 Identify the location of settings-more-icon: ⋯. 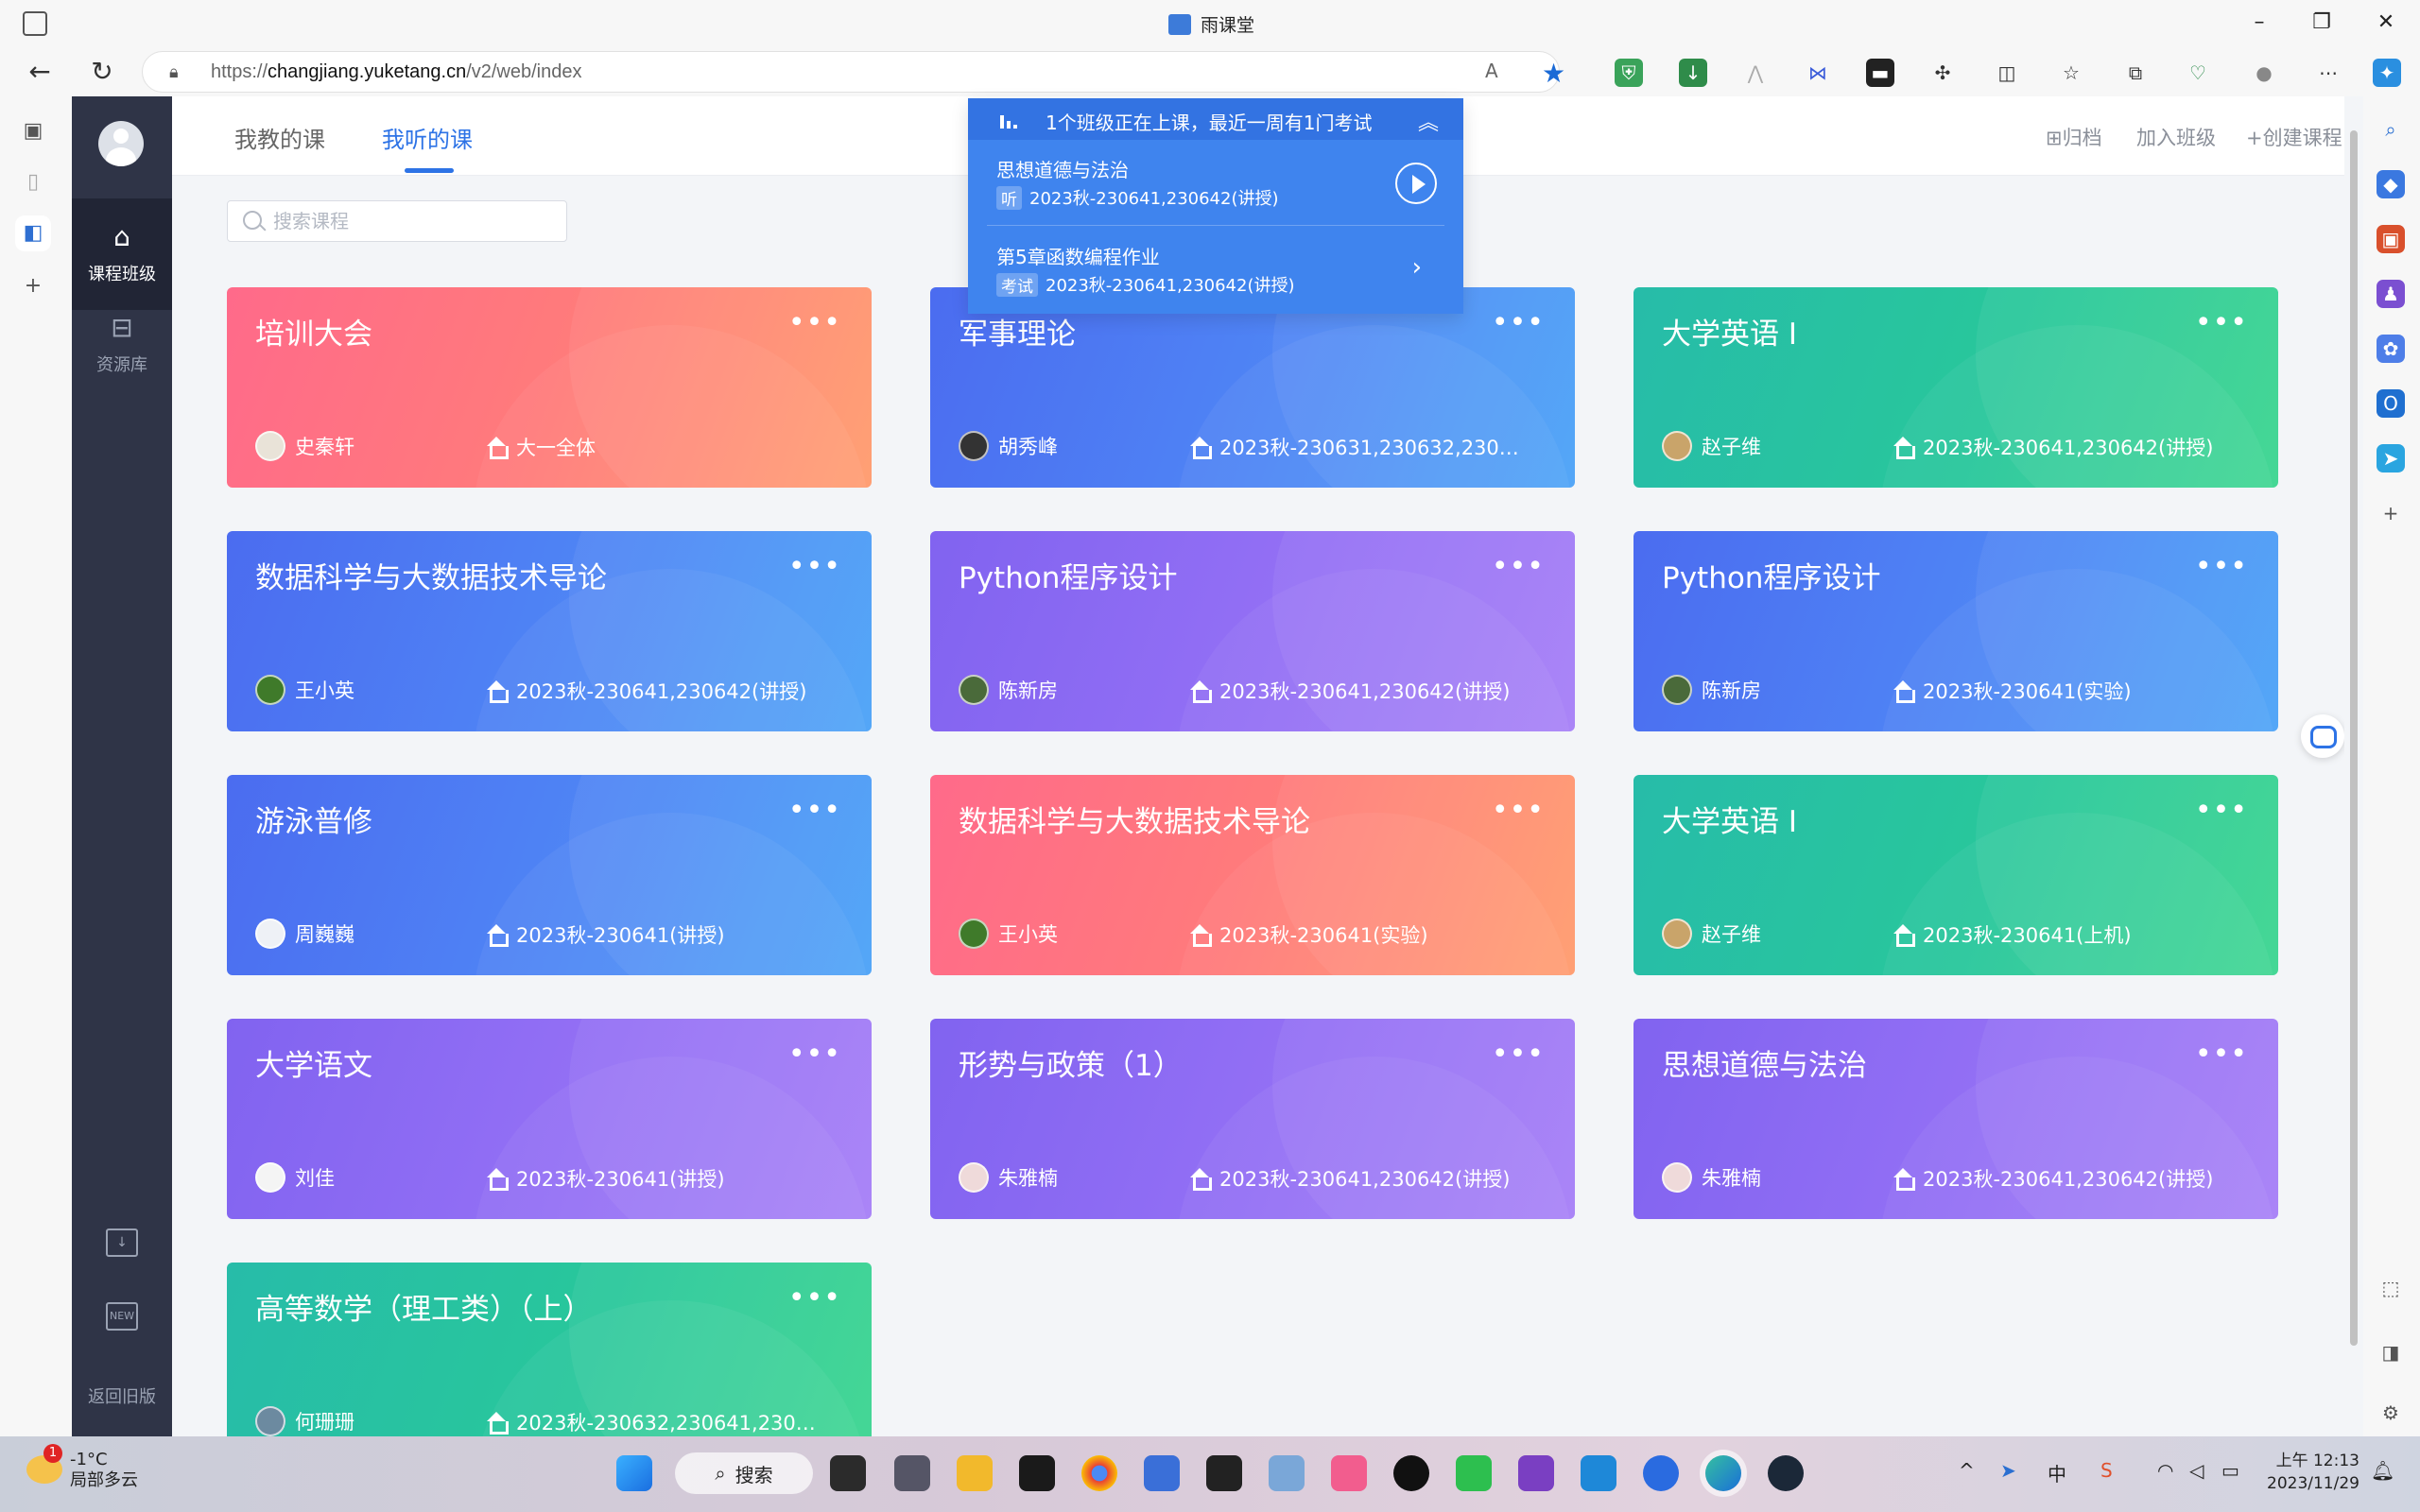
(2328, 73).